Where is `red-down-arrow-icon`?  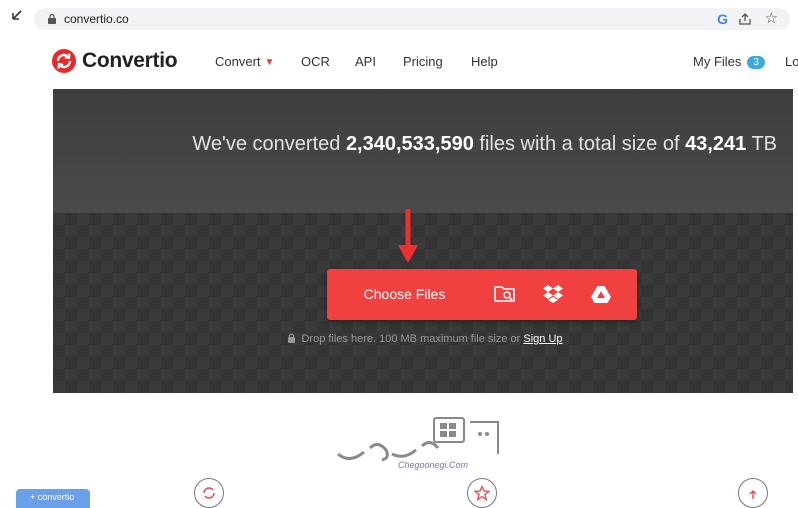 red-down-arrow-icon is located at coordinates (408, 236).